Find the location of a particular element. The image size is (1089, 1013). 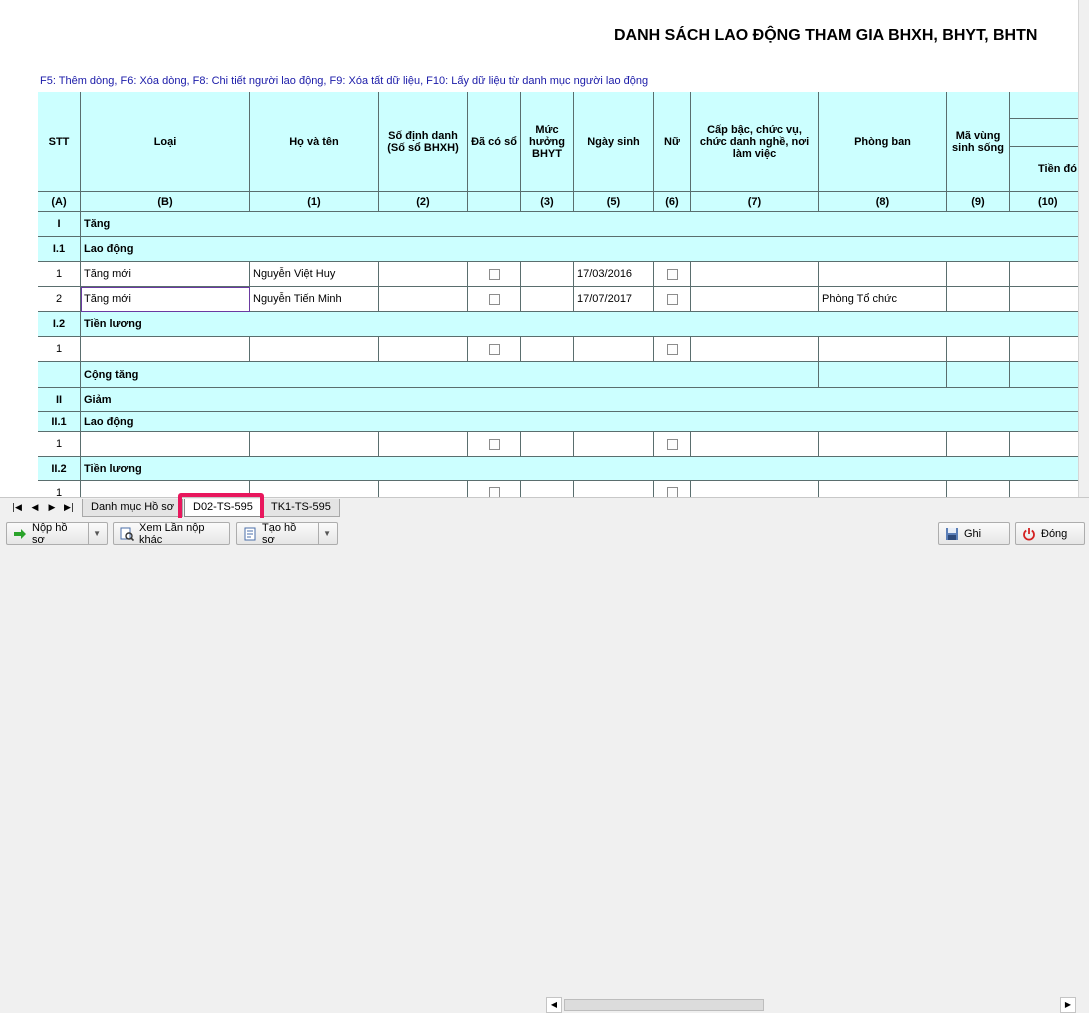

ho-ten-cell: Nguyễn Việt Huy is located at coordinates (314, 274).